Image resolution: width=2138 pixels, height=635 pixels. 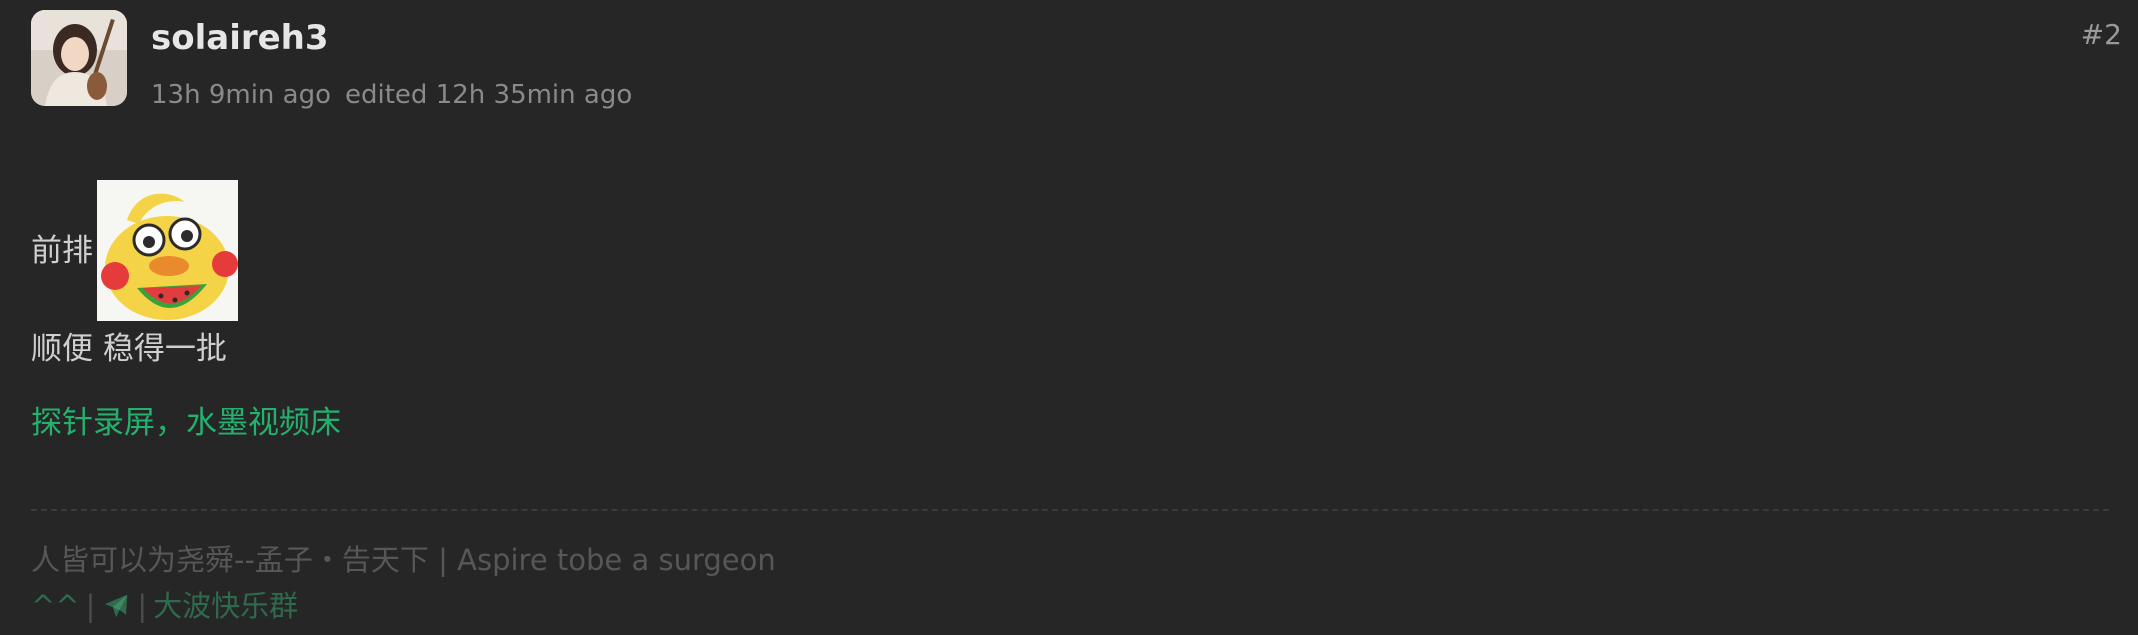 I want to click on edited-time: edited 12h 35min ago, so click(x=488, y=95).